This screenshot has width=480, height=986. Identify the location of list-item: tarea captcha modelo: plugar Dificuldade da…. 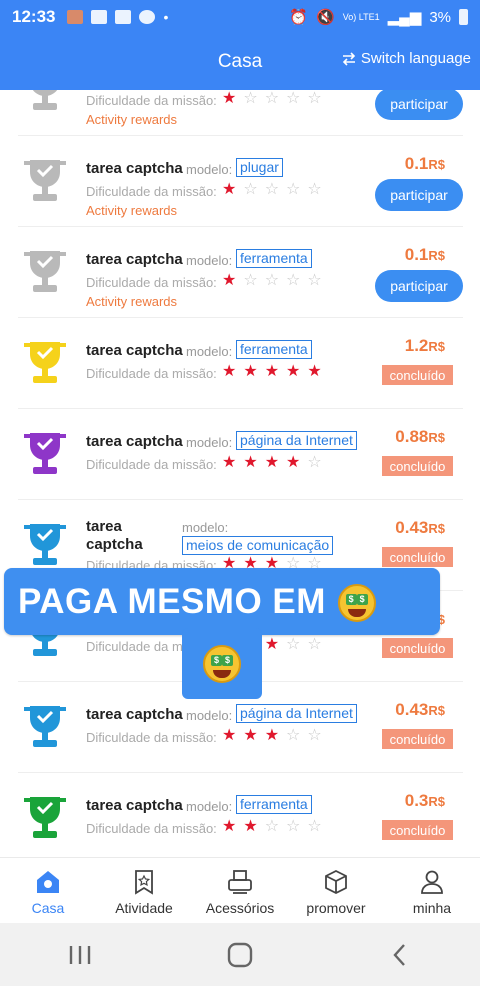
(240, 181).